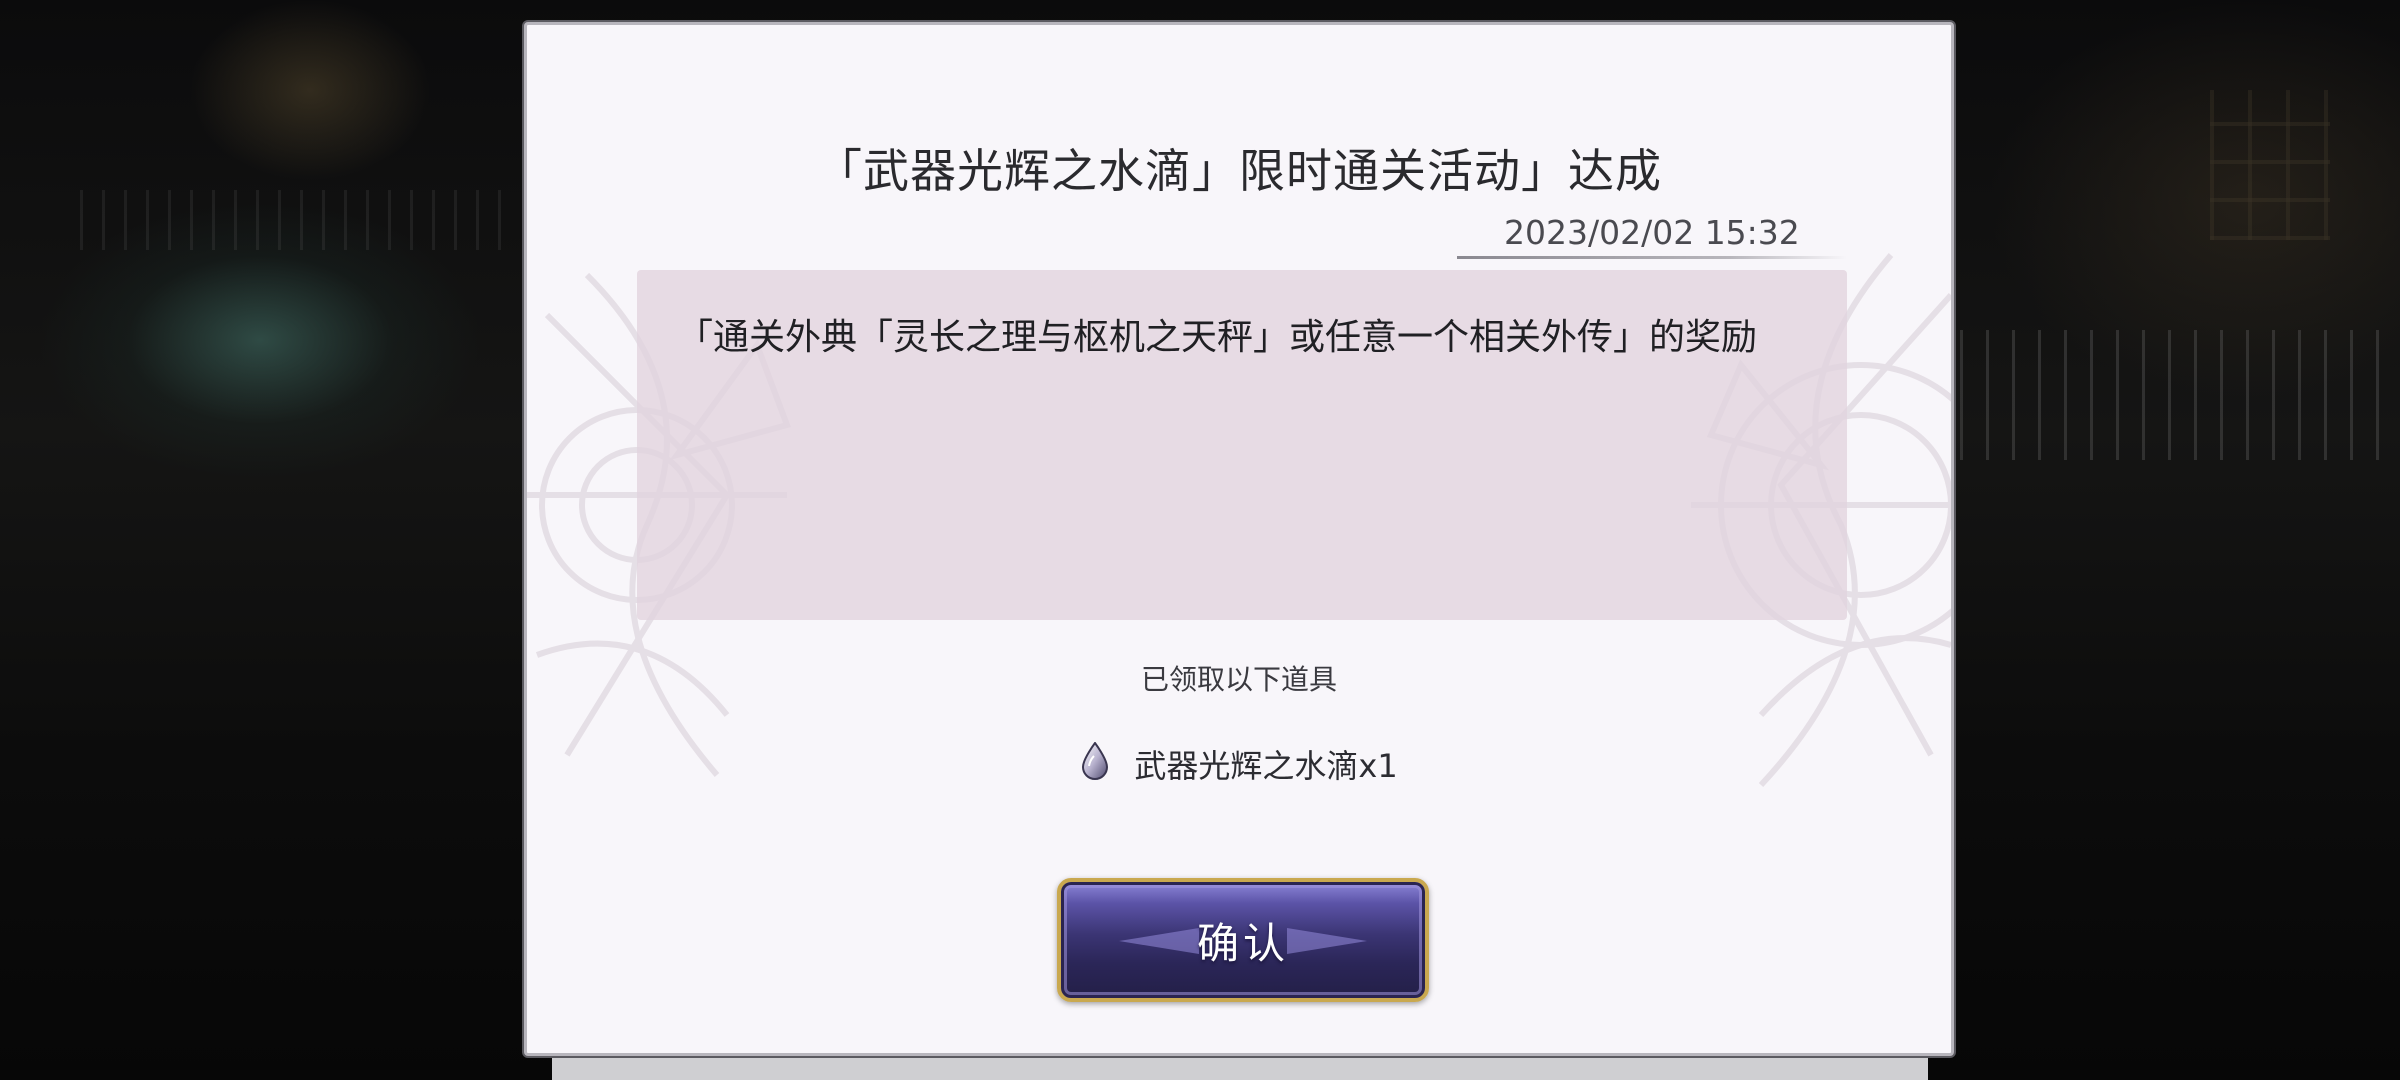 The image size is (2400, 1080). Describe the element at coordinates (1242, 943) in the screenshot. I see `confirm-button-label: 确认` at that location.